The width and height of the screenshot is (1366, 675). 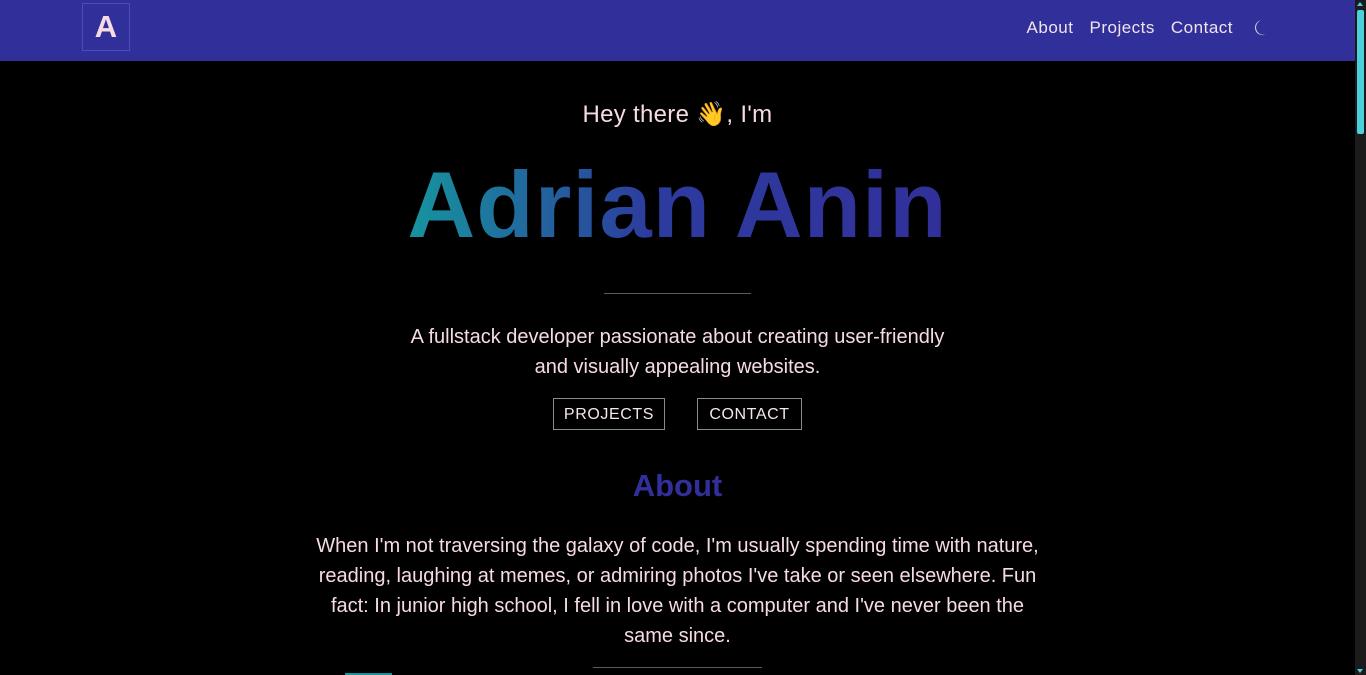 I want to click on theme-toggle-button, so click(x=1262, y=28).